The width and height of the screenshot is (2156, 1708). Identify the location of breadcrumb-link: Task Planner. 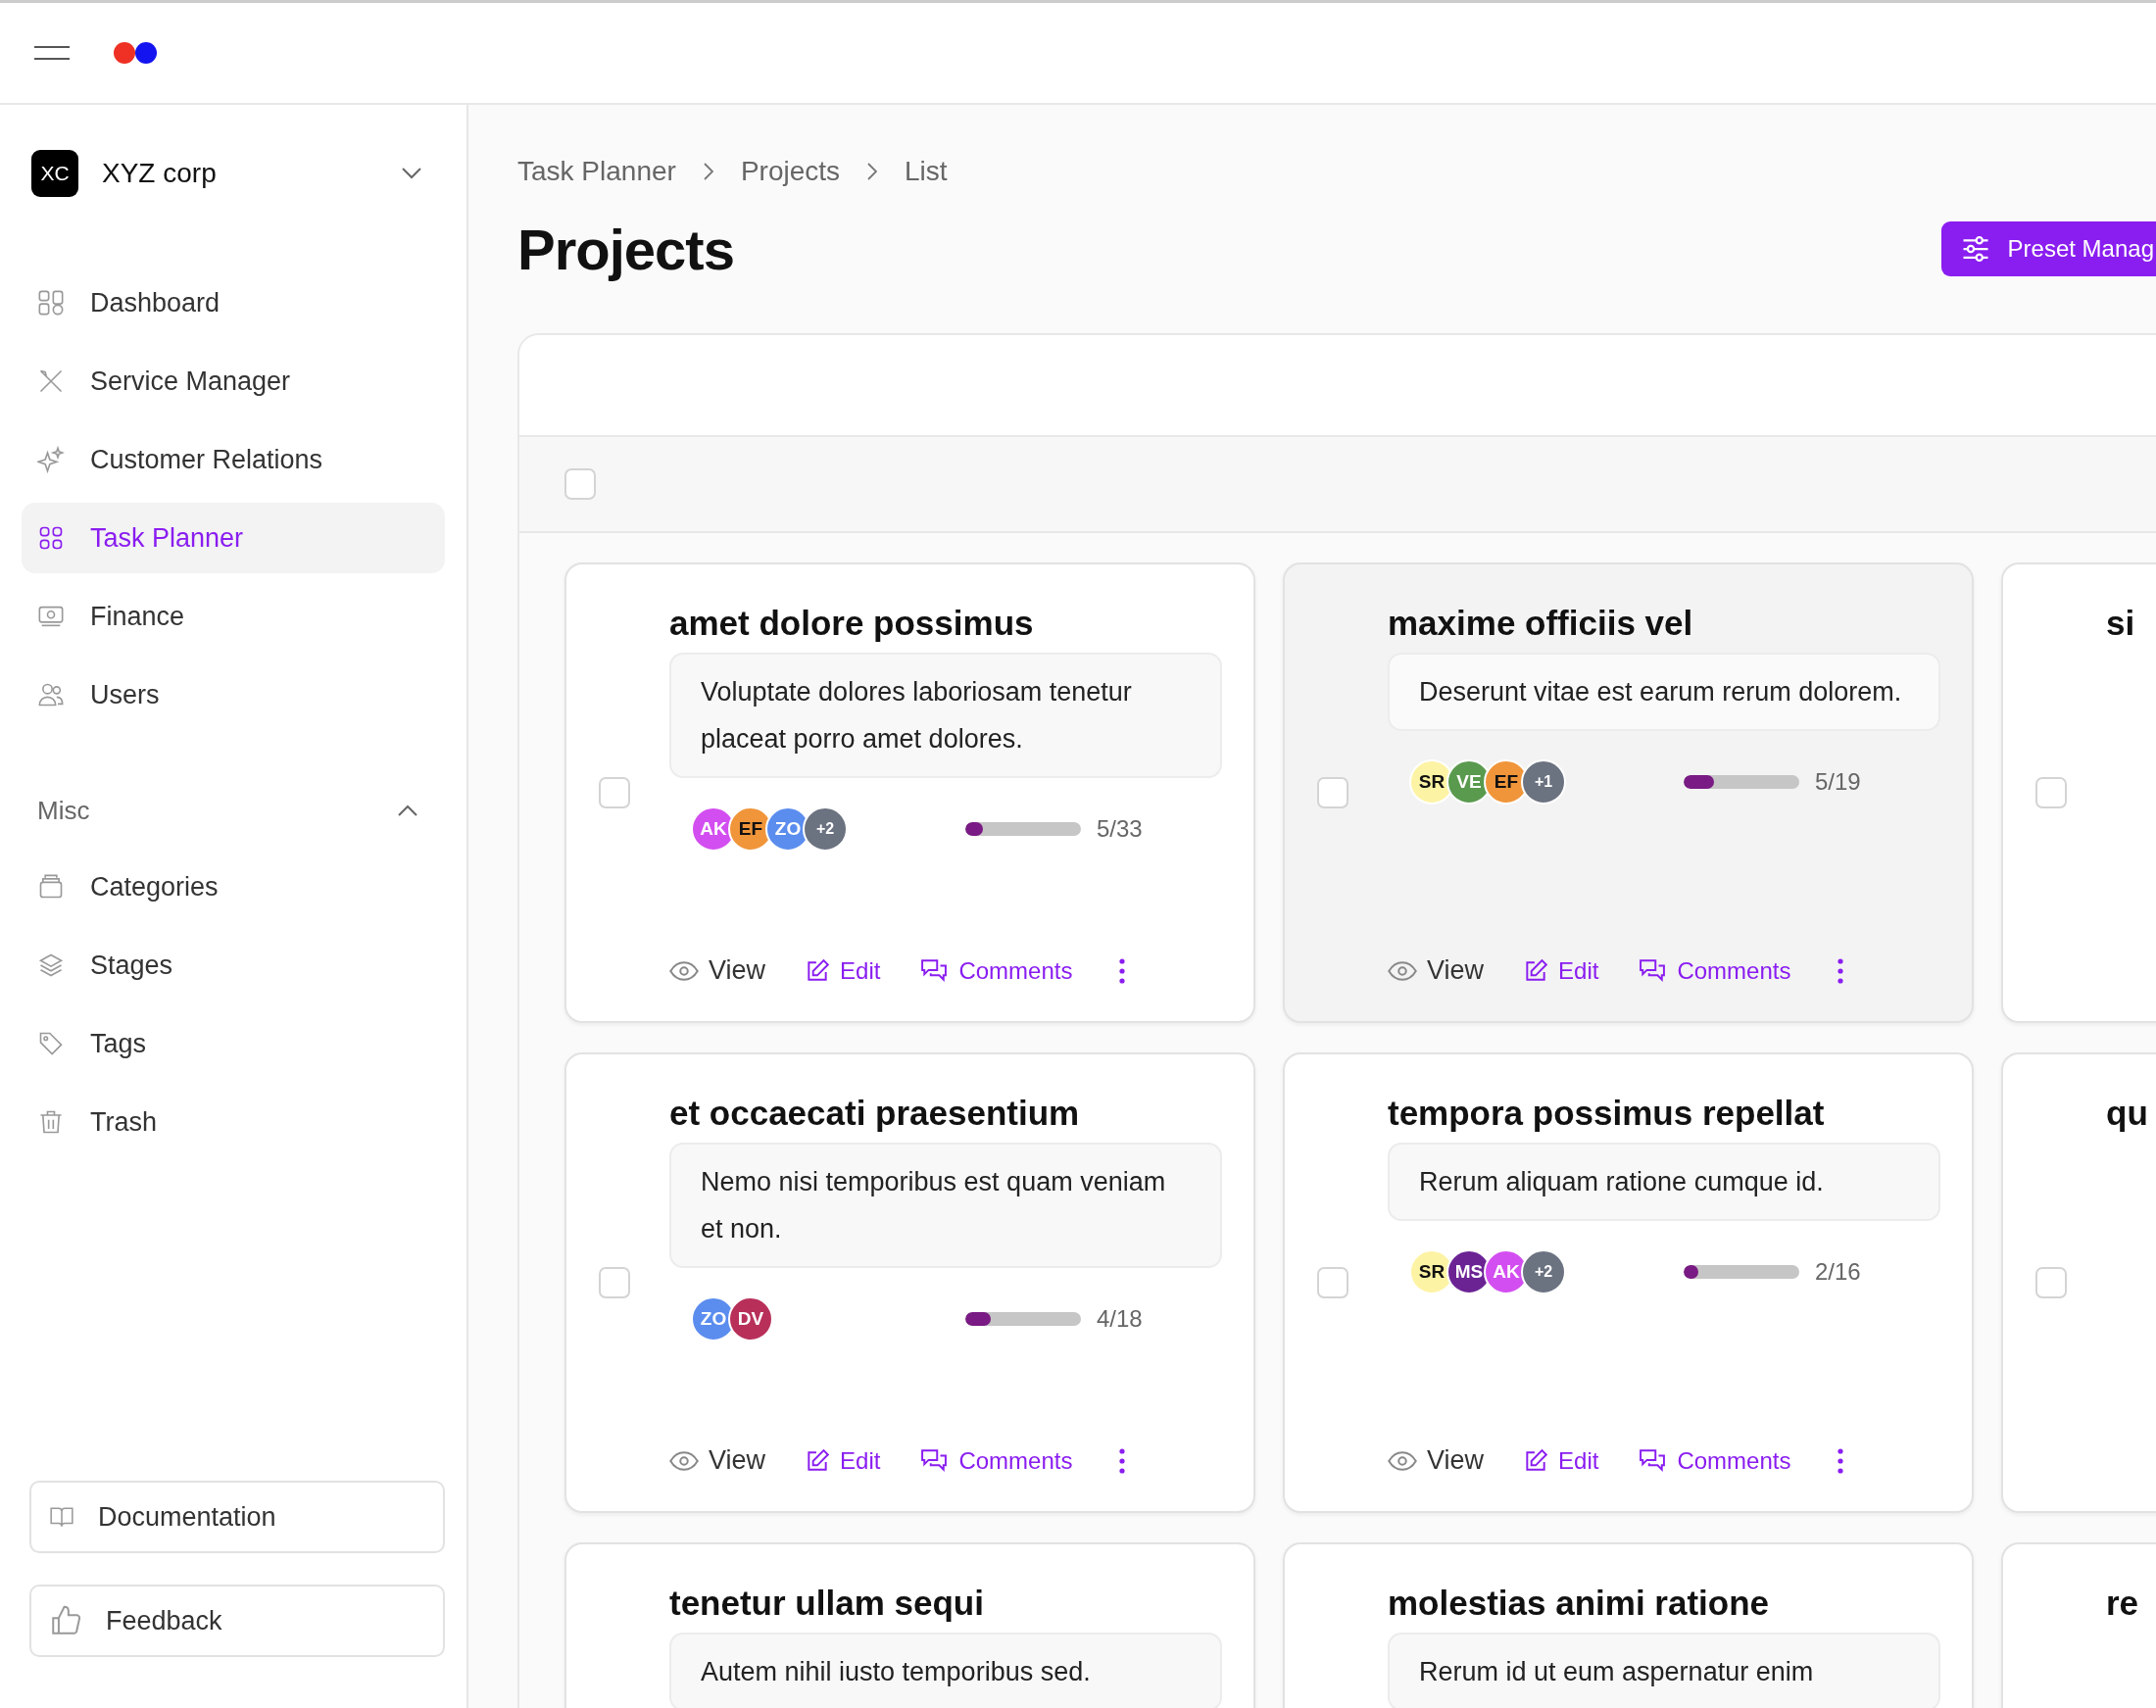
(596, 171).